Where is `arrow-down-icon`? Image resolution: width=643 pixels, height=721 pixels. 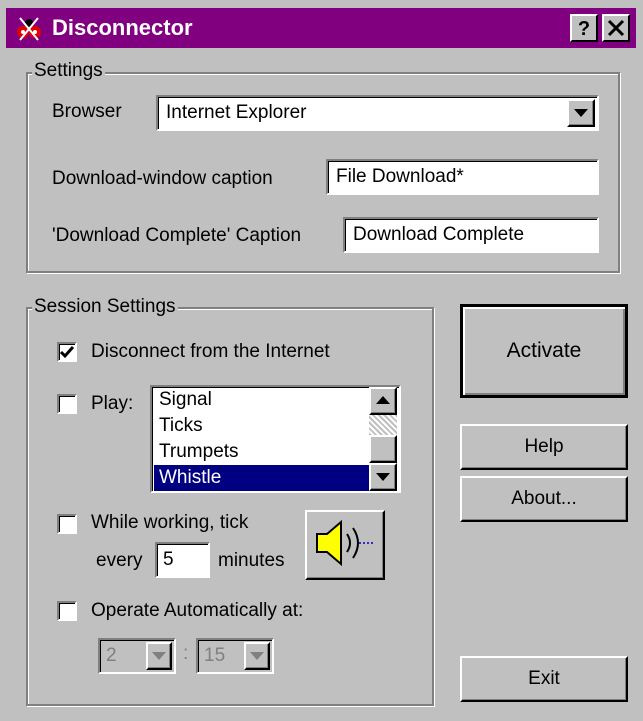
arrow-down-icon is located at coordinates (383, 477).